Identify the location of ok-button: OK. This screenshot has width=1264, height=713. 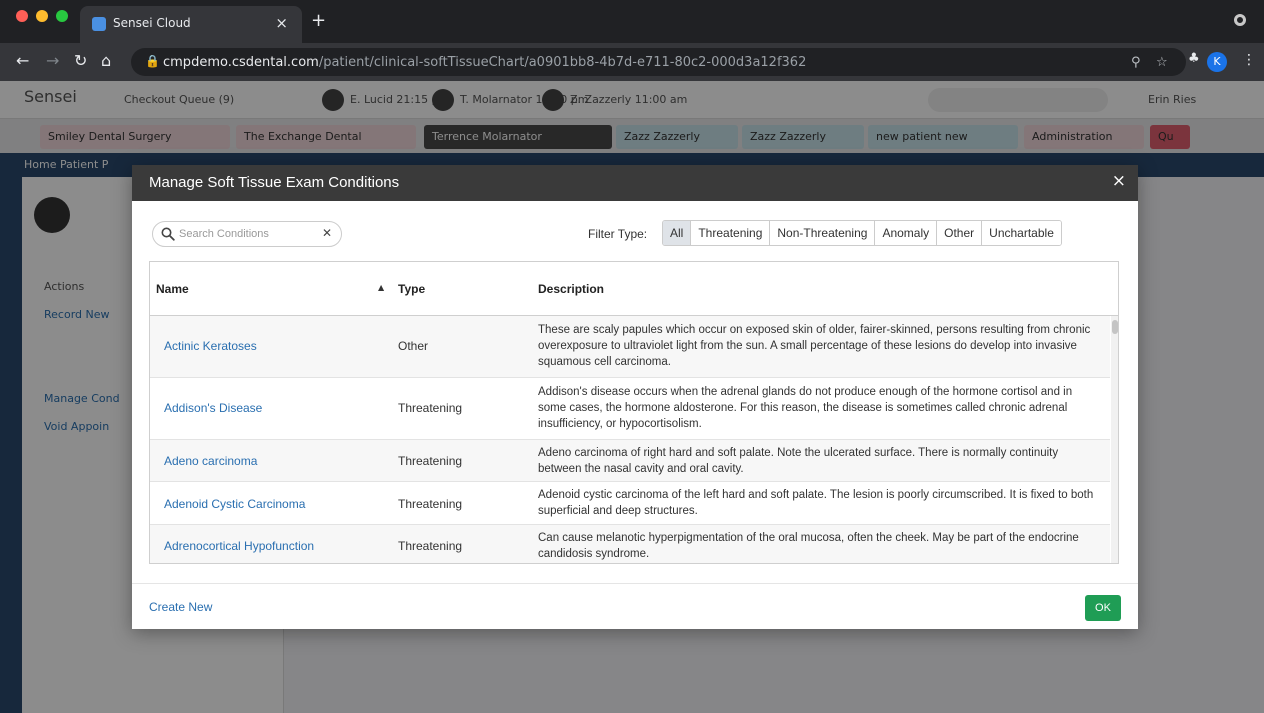
(1103, 608).